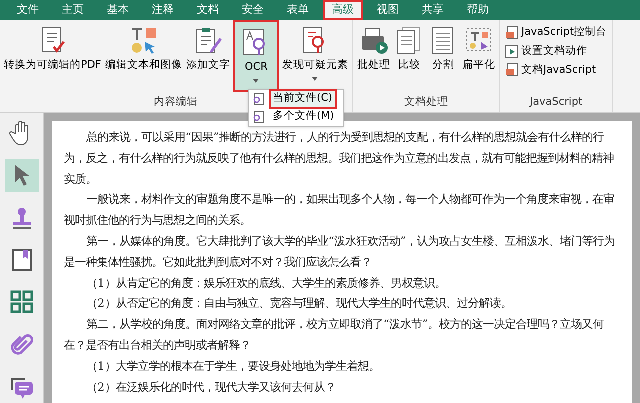  What do you see at coordinates (374, 56) in the screenshot?
I see `ribbon-button: 批处理` at bounding box center [374, 56].